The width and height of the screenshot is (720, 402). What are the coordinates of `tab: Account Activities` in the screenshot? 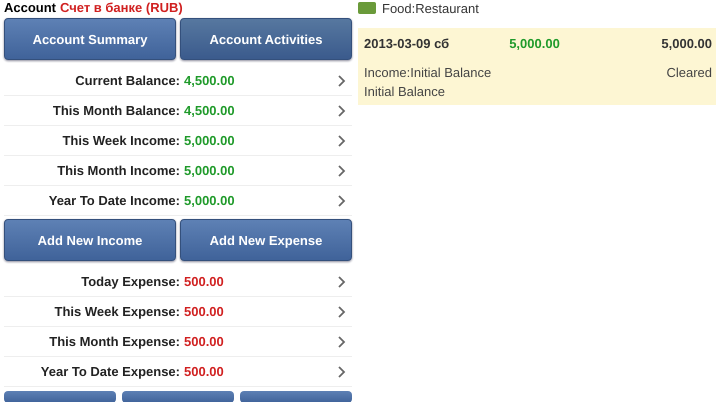 It's located at (266, 39).